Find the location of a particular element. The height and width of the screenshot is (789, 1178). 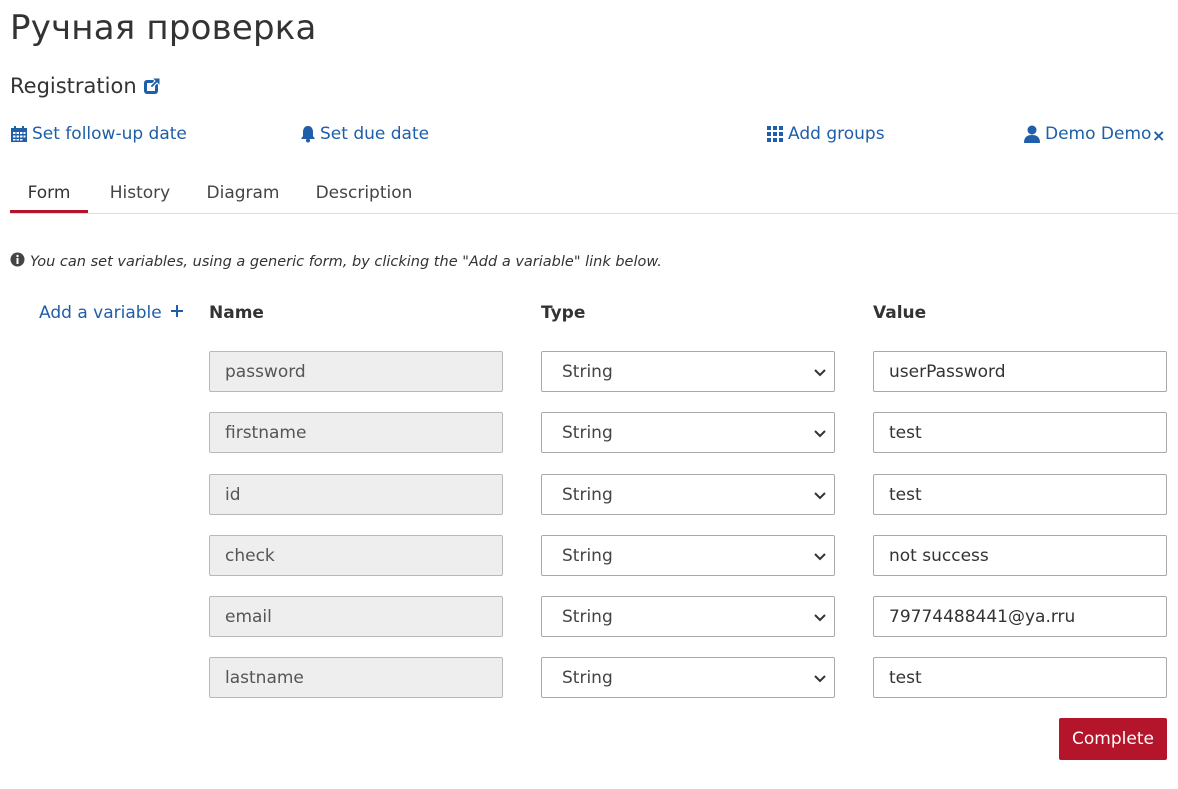

variable-name-field: firstname is located at coordinates (356, 432).